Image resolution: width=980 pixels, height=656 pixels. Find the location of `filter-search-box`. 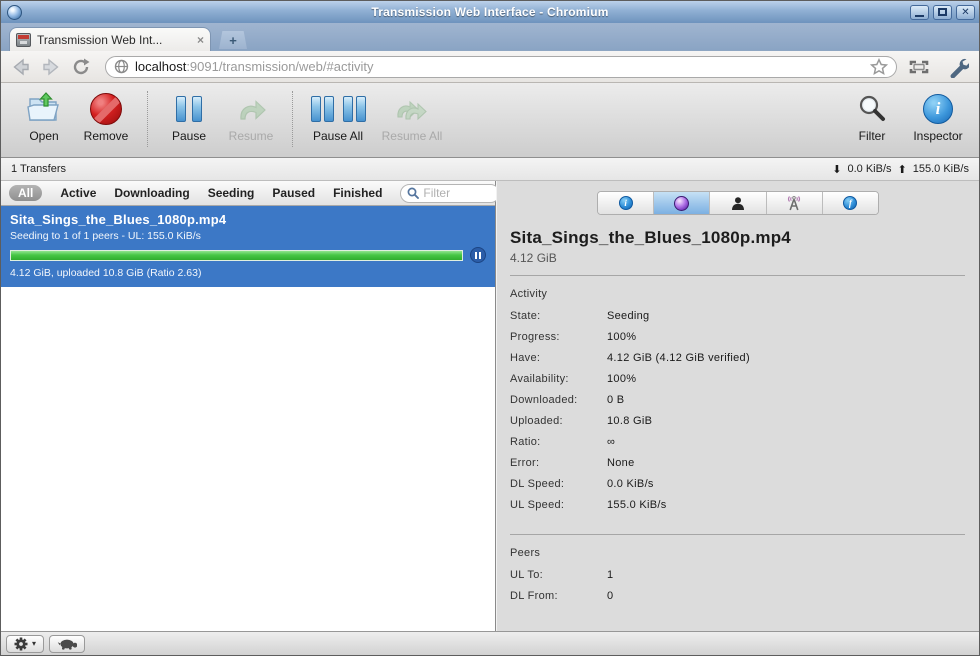

filter-search-box is located at coordinates (450, 193).